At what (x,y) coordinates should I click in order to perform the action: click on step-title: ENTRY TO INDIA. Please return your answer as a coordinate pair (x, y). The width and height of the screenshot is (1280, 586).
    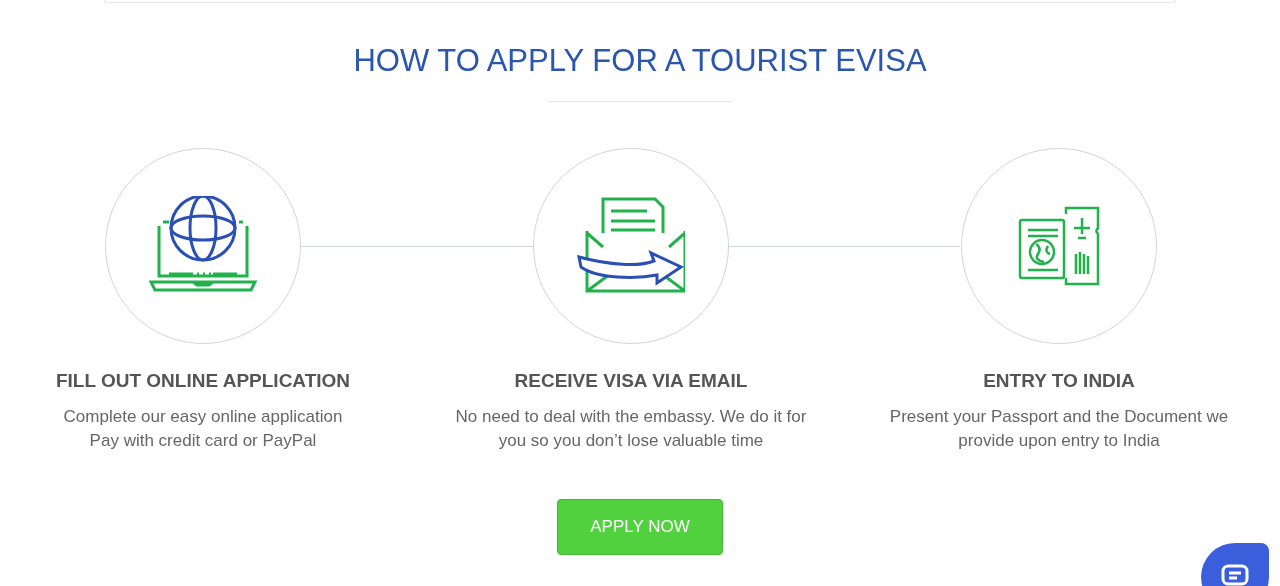
    Looking at the image, I should click on (1059, 381).